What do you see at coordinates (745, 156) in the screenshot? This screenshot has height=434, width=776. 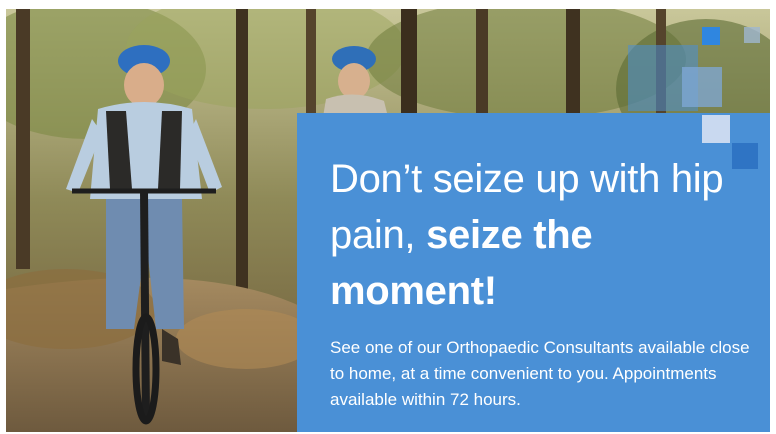 I see `decor-square-dark` at bounding box center [745, 156].